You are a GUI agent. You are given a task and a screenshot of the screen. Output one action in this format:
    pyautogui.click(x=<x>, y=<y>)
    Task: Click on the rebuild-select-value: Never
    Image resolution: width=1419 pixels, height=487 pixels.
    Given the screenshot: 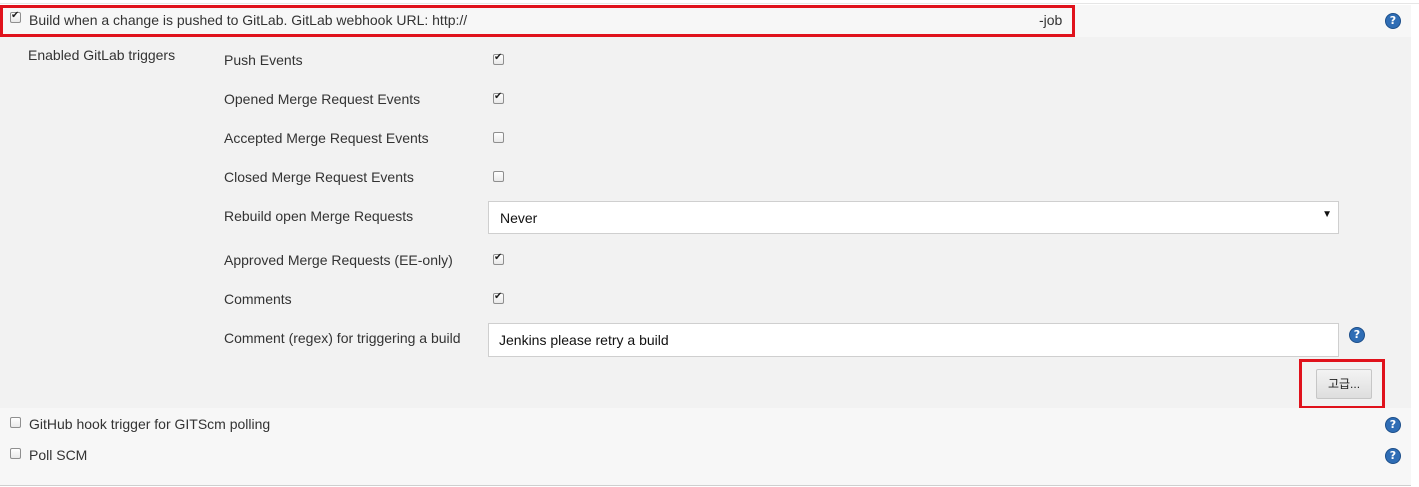 What is the action you would take?
    pyautogui.click(x=519, y=218)
    